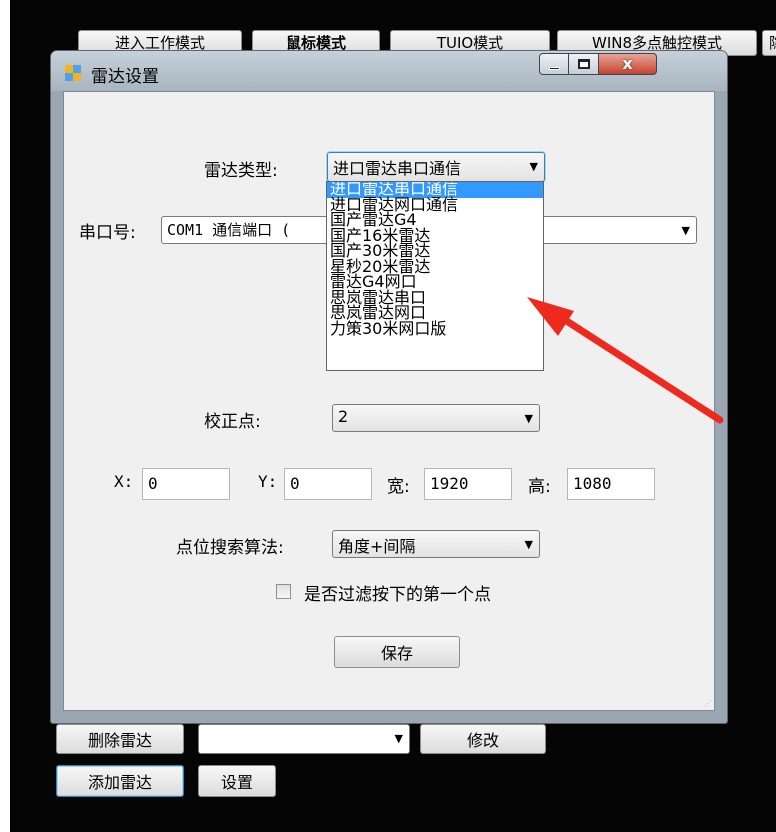 This screenshot has width=776, height=832. I want to click on annotation-arrow-icon, so click(625, 360).